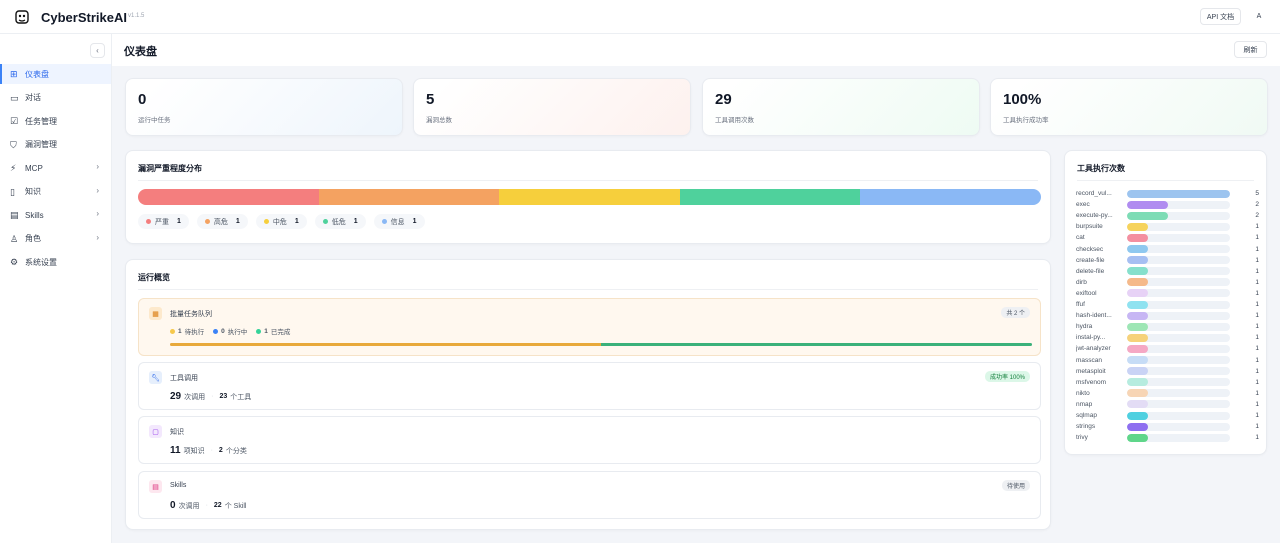 Image resolution: width=1280 pixels, height=543 pixels. What do you see at coordinates (222, 221) in the screenshot?
I see `severity-legend-item: 高危 1` at bounding box center [222, 221].